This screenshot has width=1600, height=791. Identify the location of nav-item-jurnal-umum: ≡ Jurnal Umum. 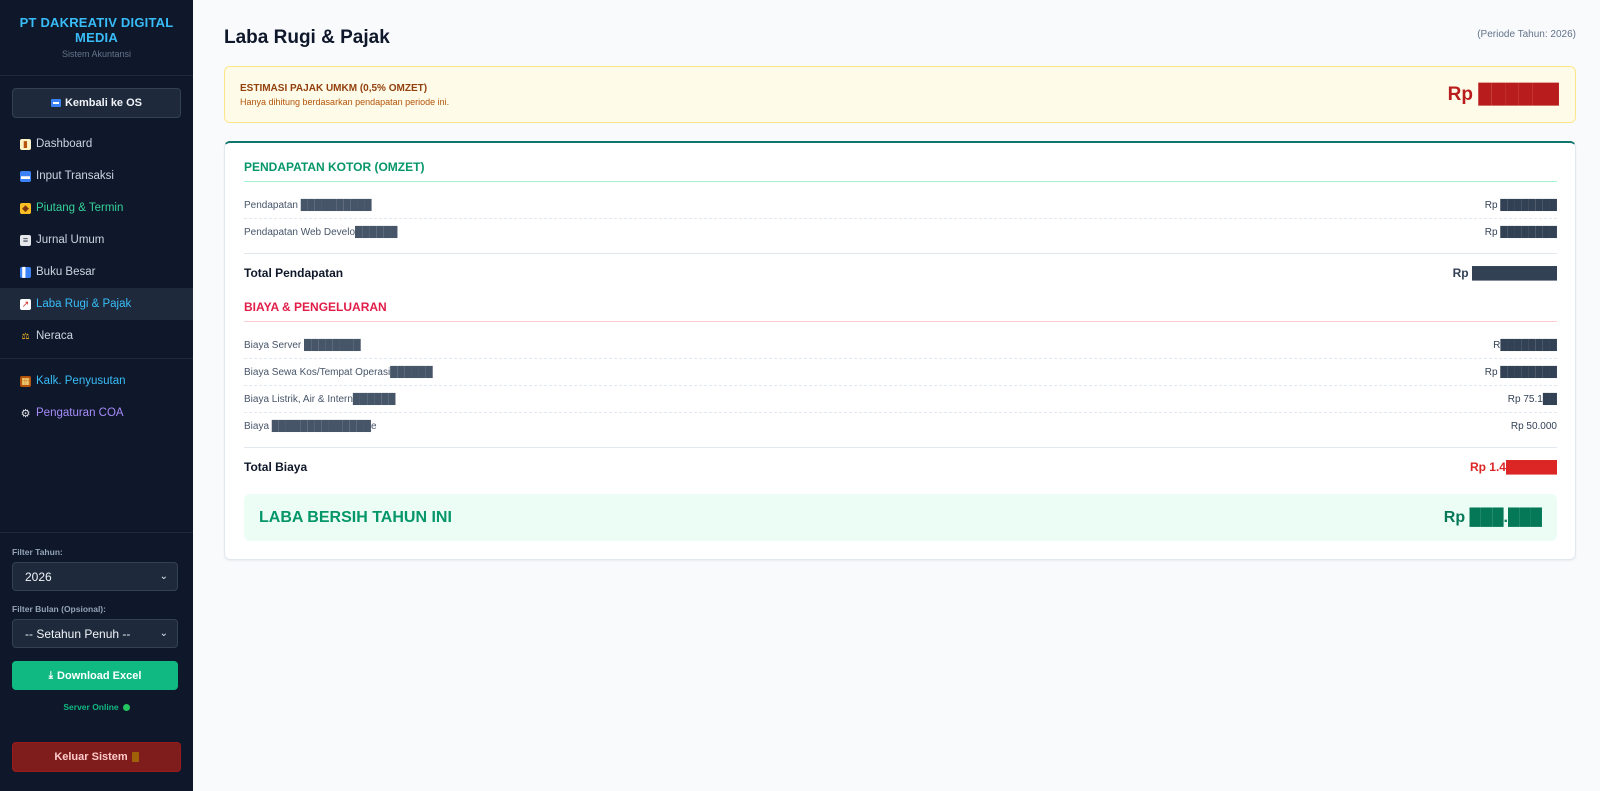
(96, 240).